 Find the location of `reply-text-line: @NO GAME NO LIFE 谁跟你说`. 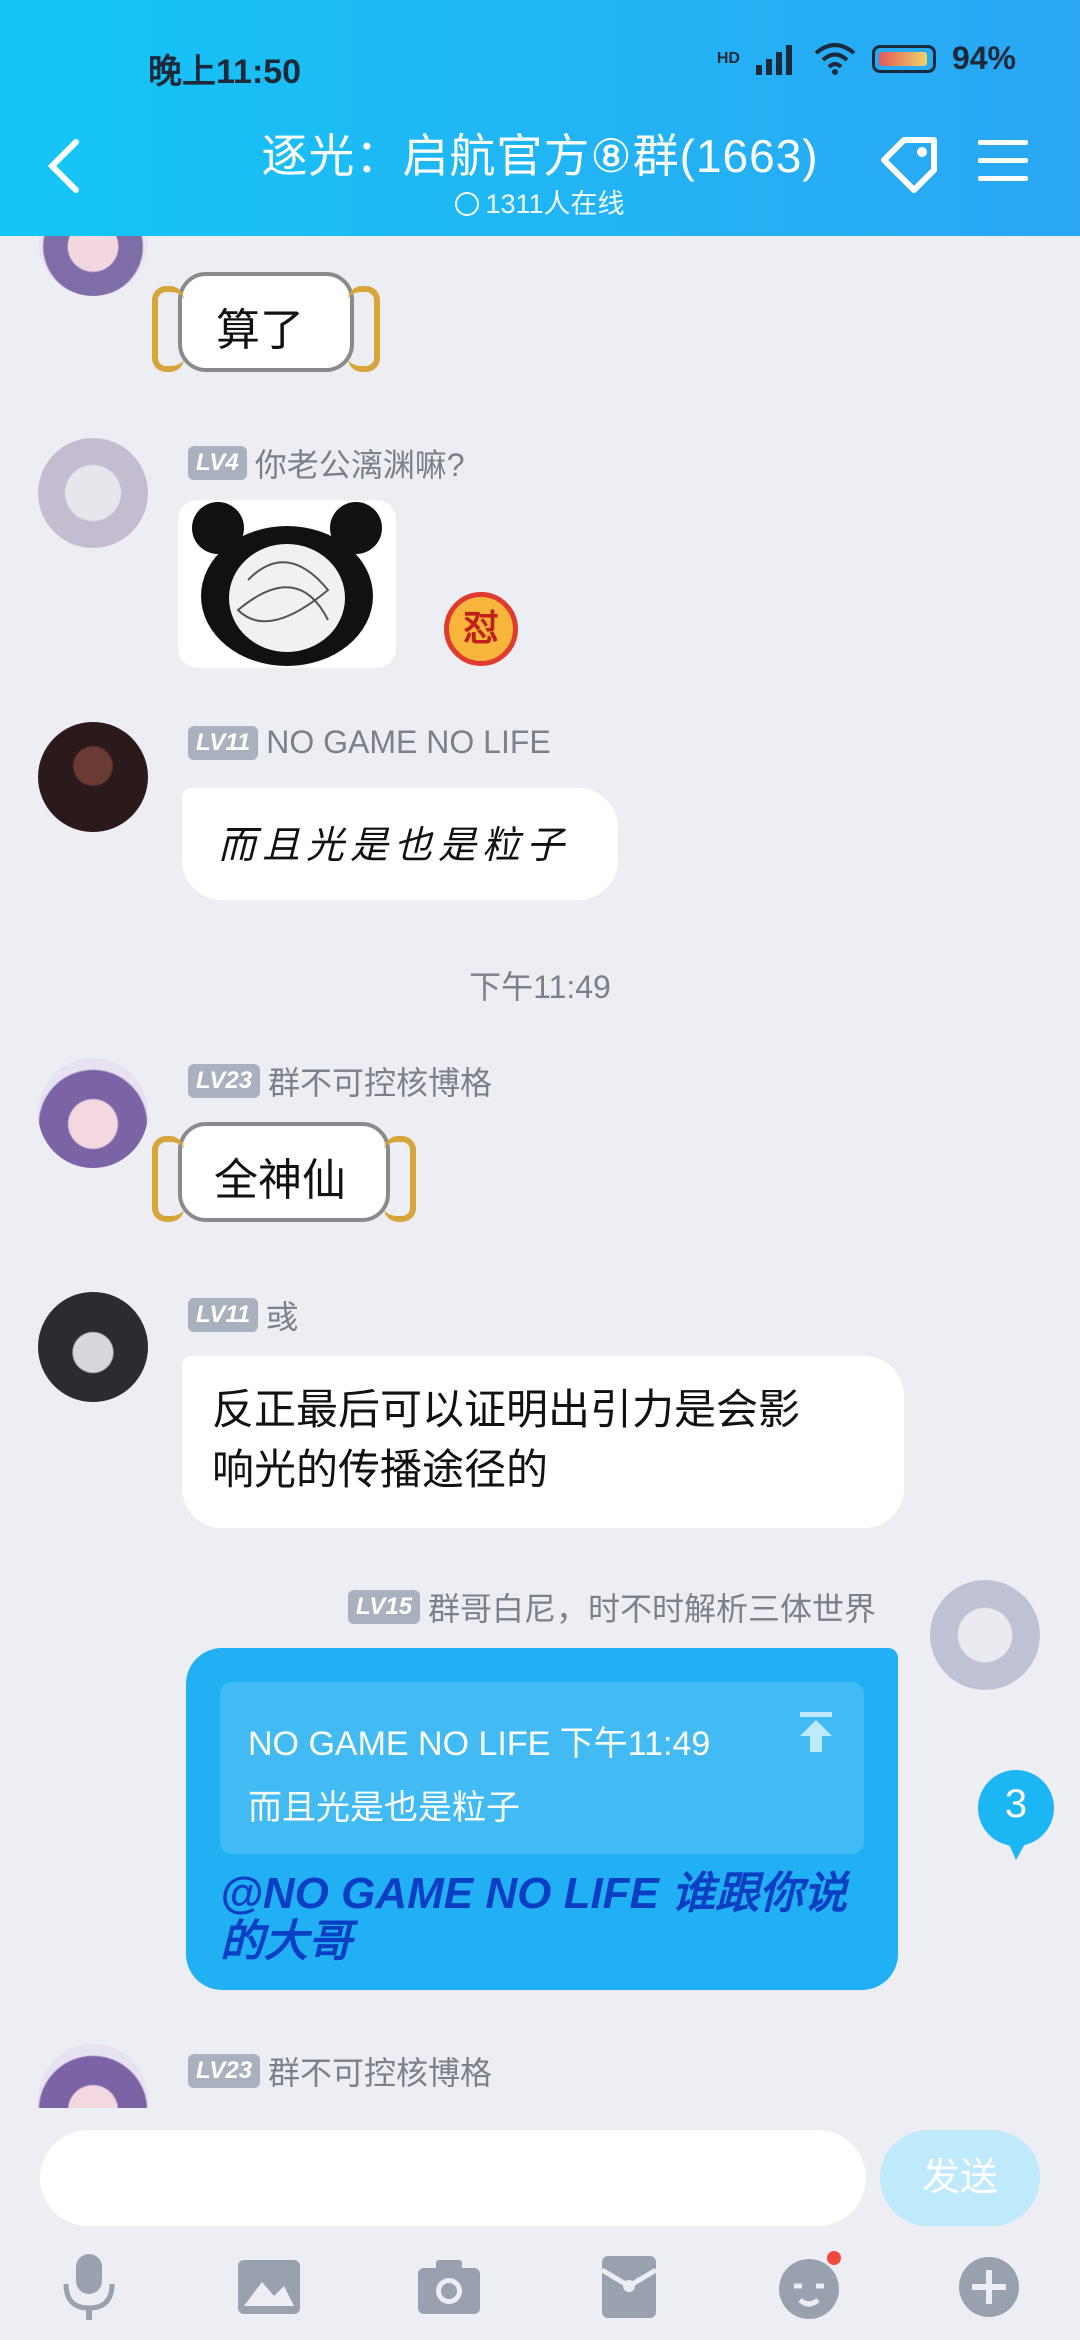

reply-text-line: @NO GAME NO LIFE 谁跟你说 is located at coordinates (534, 1893).